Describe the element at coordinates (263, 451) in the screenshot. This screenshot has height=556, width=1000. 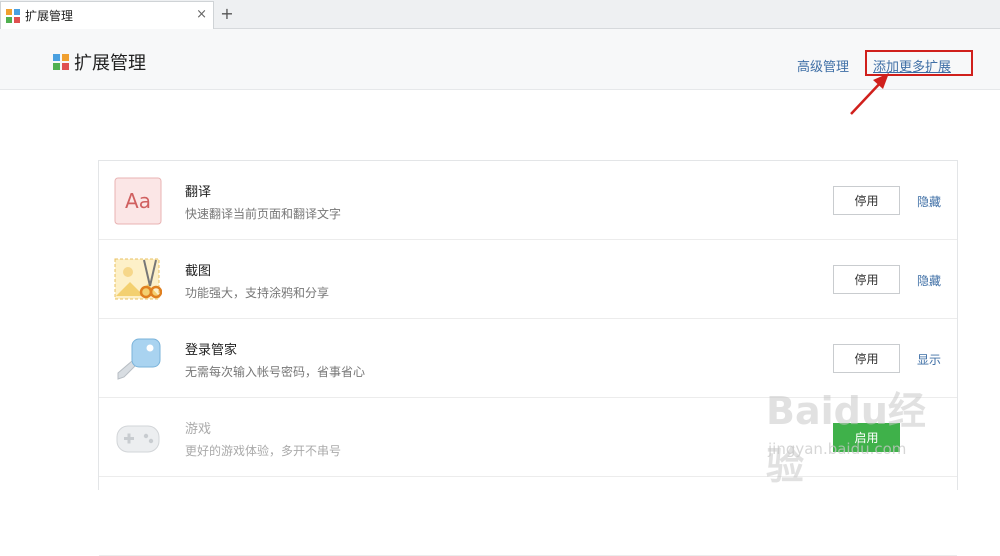
I see `extension-desc: 更好的游戏体验，多开不串号` at that location.